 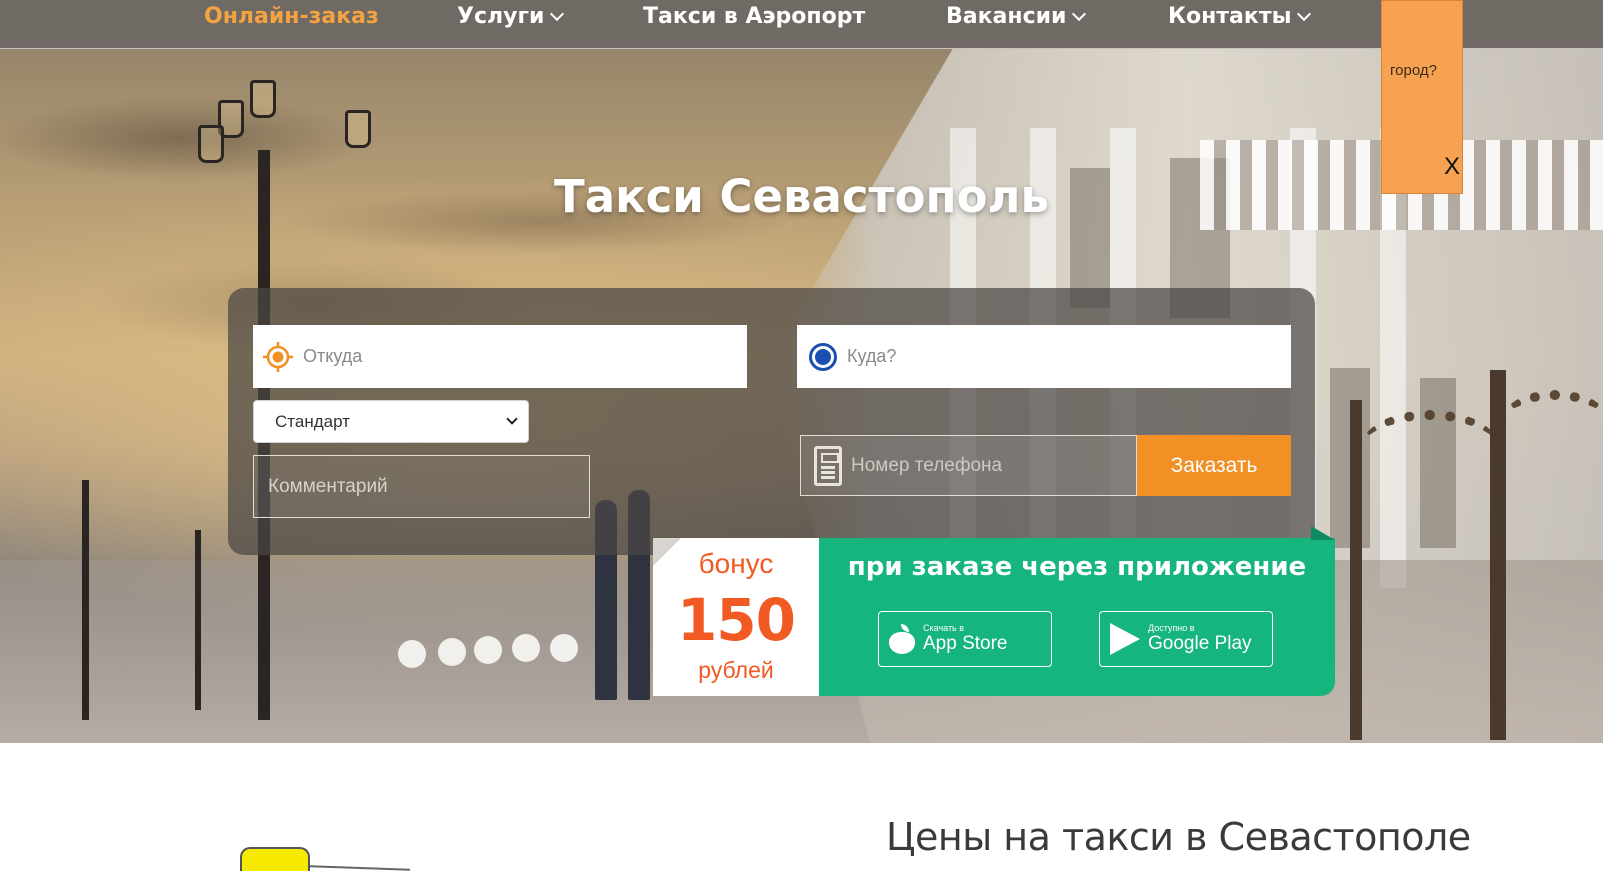 I want to click on nav-vacancies: Вакансии, so click(x=1016, y=16).